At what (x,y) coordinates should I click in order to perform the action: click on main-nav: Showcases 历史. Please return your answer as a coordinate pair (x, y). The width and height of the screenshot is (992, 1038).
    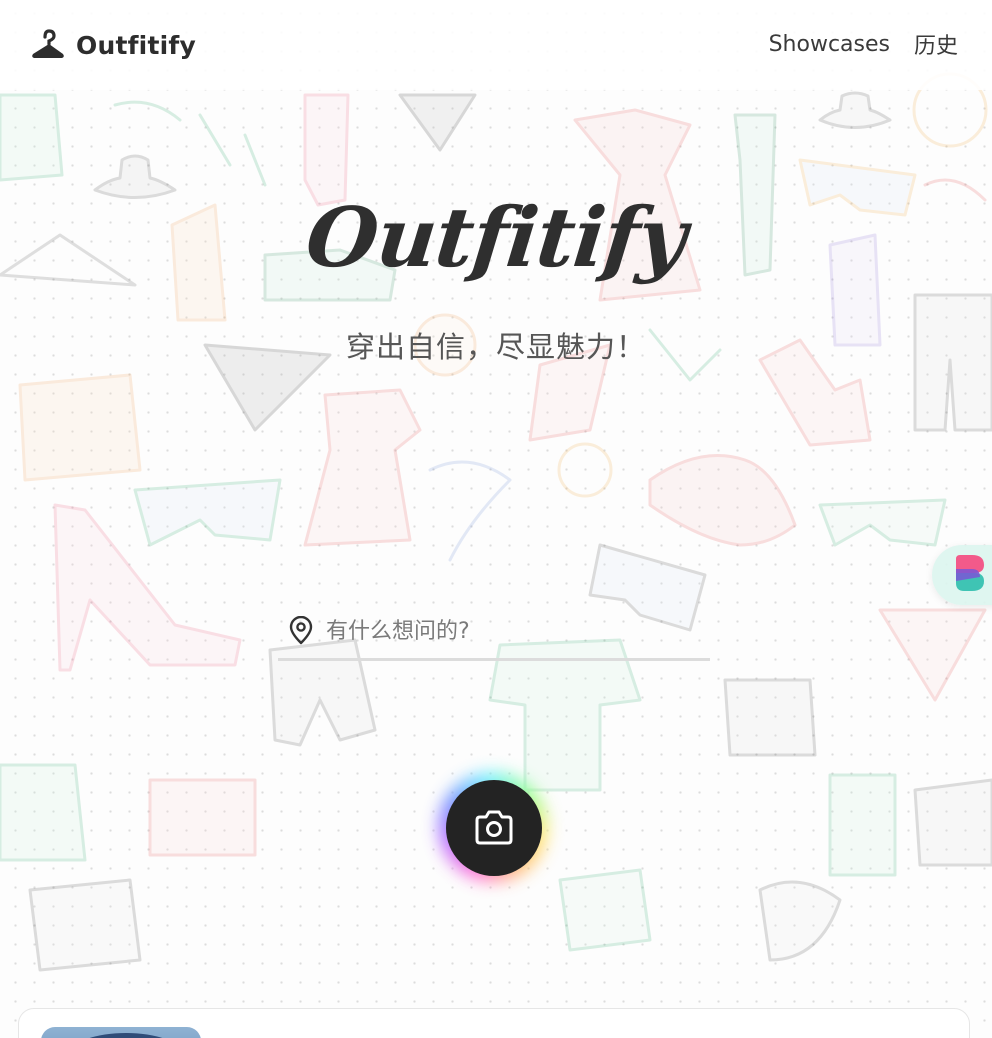
    Looking at the image, I should click on (863, 44).